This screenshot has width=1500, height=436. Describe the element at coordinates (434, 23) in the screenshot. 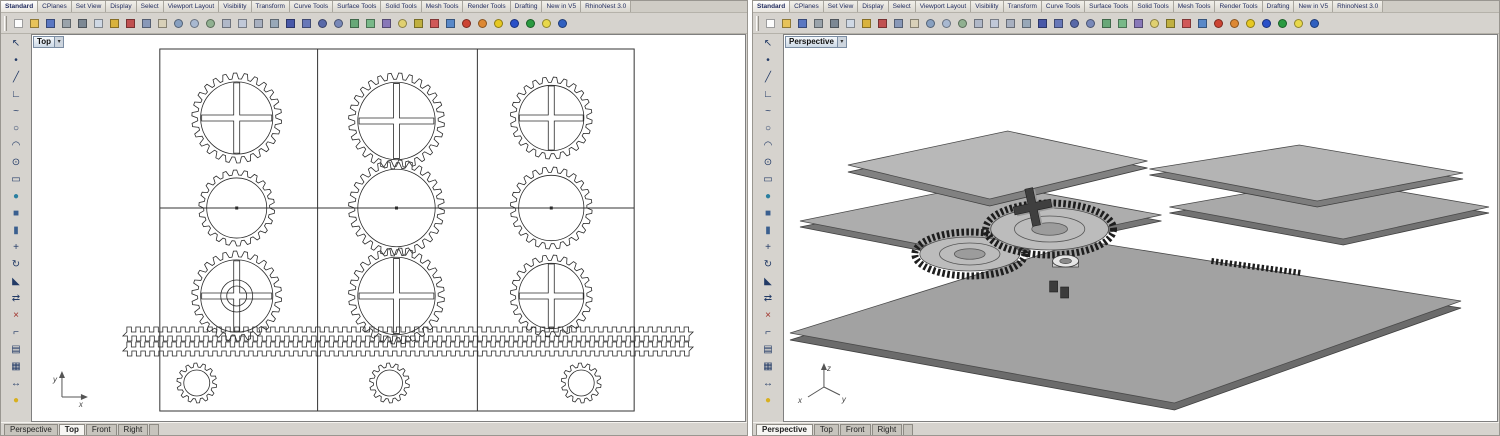

I see `layer-icon` at that location.